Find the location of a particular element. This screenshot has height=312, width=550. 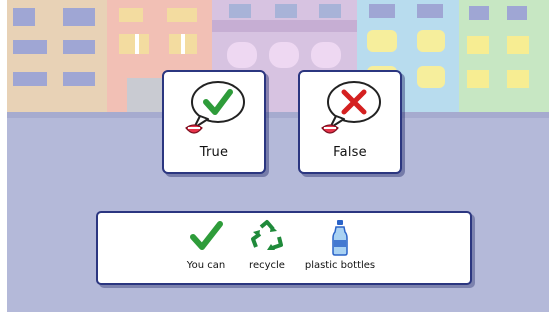

word-you-can-label: You can is located at coordinates (206, 265).